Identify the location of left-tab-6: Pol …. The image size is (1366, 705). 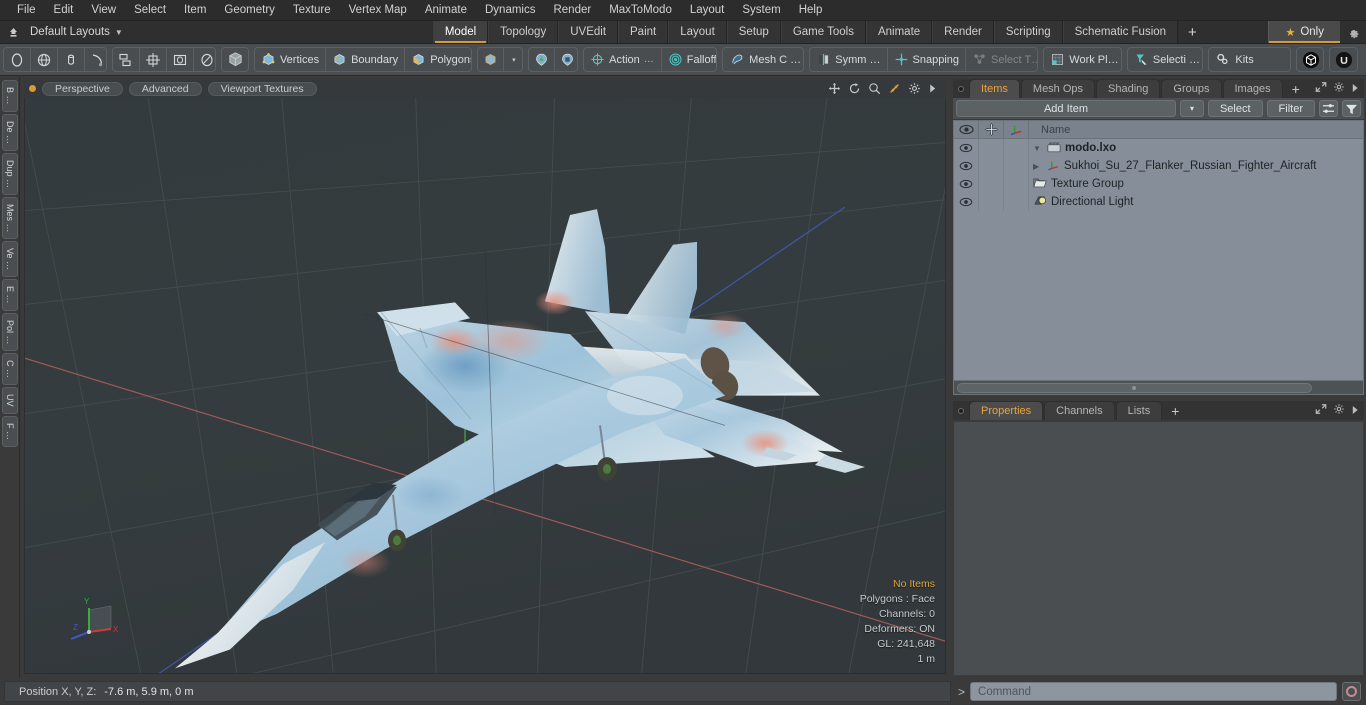
(10, 332).